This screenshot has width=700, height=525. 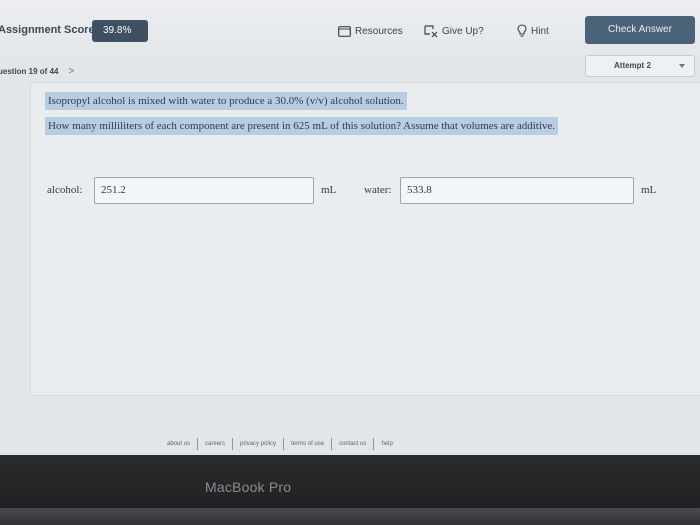 I want to click on laptop-brand-label: MacBook Pro, so click(x=248, y=487).